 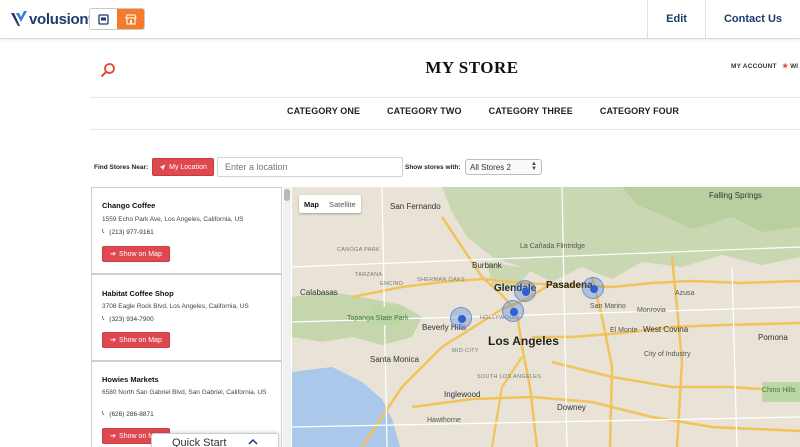 What do you see at coordinates (392, 284) in the screenshot?
I see `map-label-encino: ENCINO` at bounding box center [392, 284].